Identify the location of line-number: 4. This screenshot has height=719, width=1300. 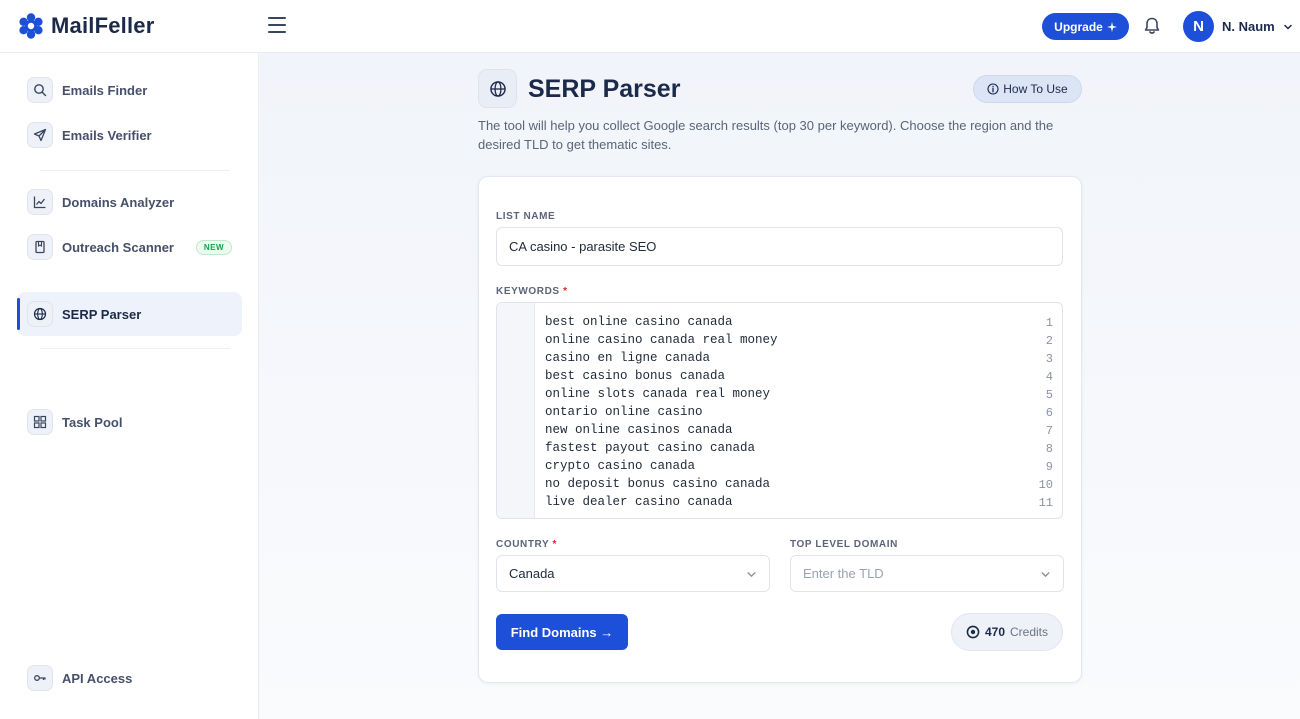
(1049, 377).